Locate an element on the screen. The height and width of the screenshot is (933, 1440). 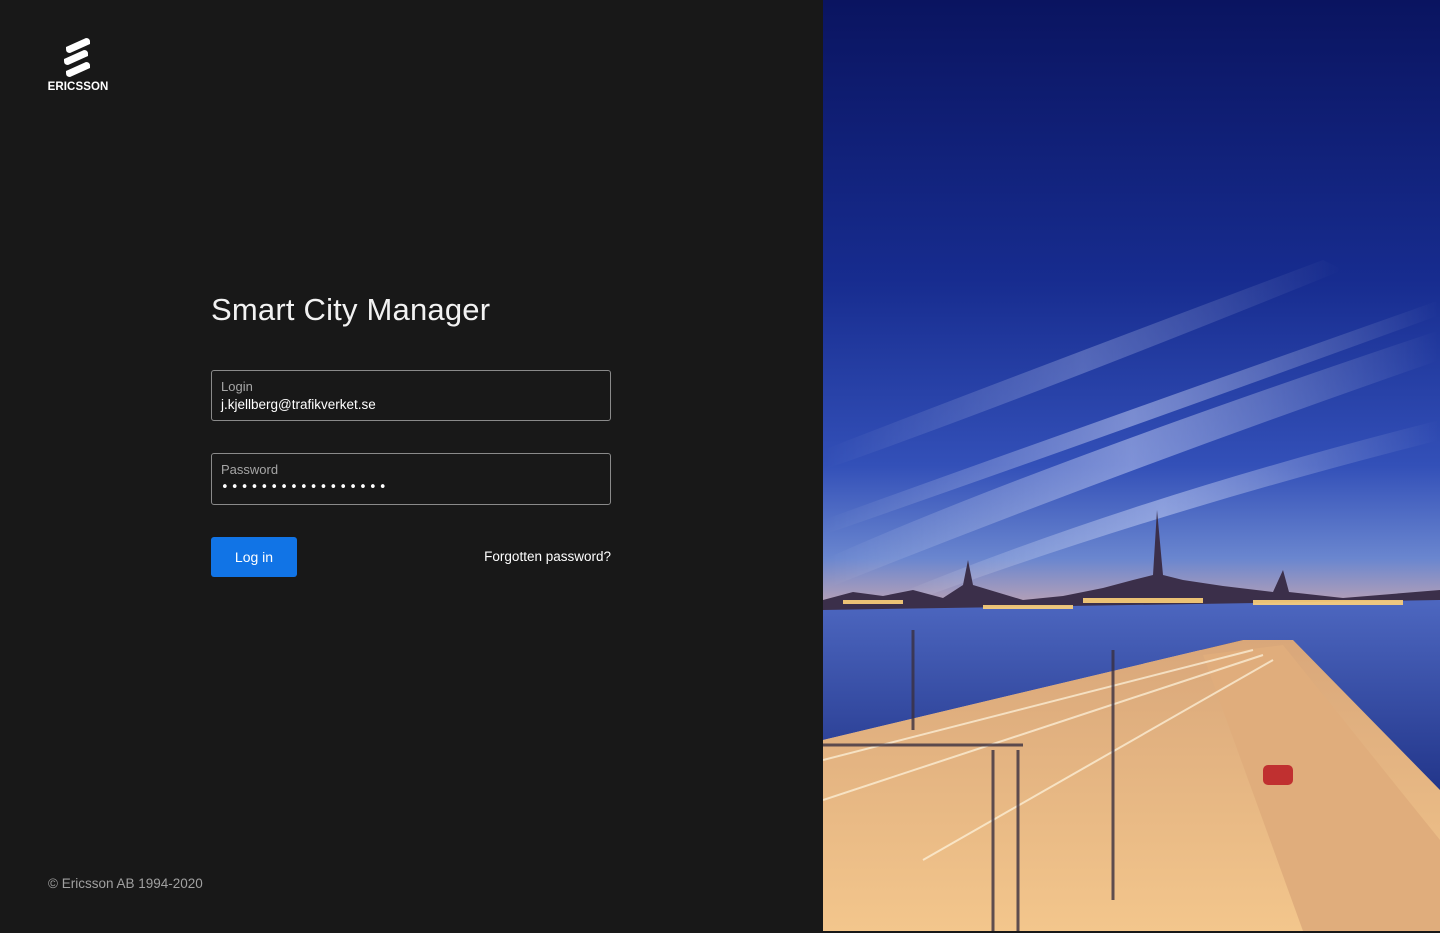
login-field: Login j.kjellberg@trafikverket.se is located at coordinates (411, 395).